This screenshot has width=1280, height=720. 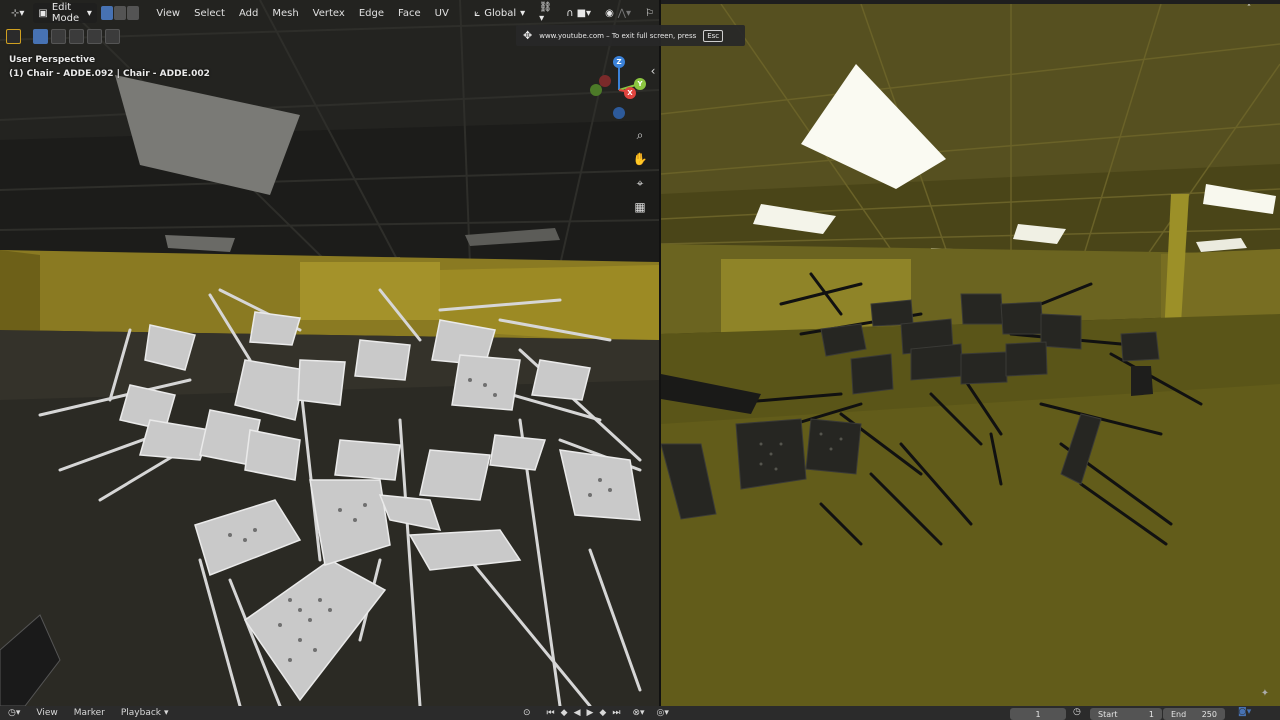 I want to click on proportional-edit-toggle: ◉ ⋀▾, so click(x=618, y=13).